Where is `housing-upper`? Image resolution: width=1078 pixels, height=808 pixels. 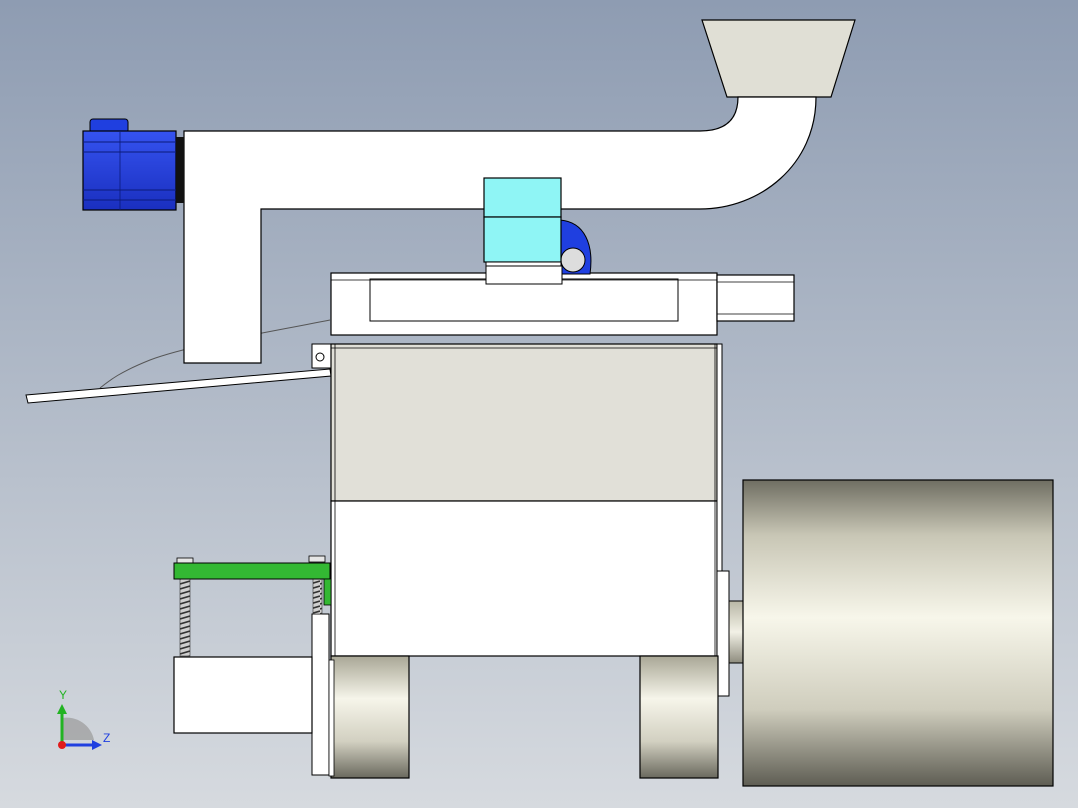
housing-upper is located at coordinates (524, 422).